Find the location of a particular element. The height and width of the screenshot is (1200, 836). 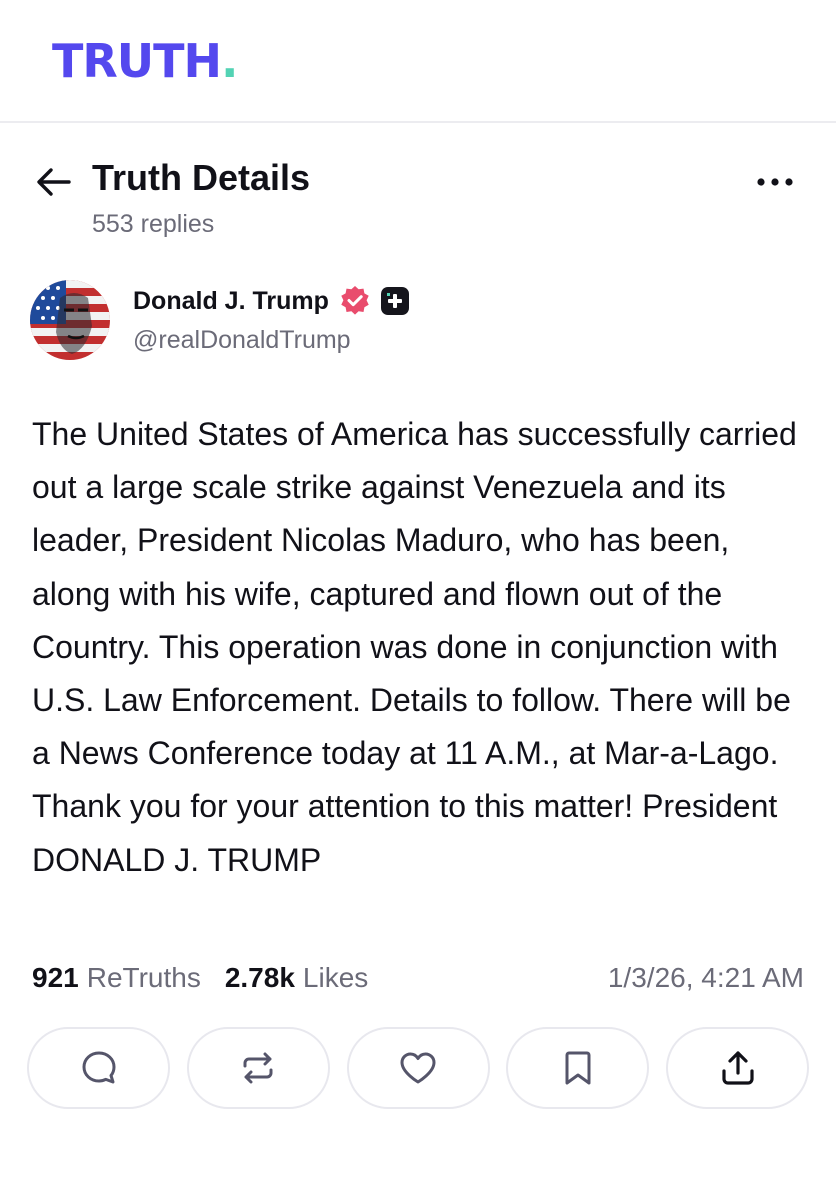

author-handle: @realDonaldTrump is located at coordinates (242, 340).